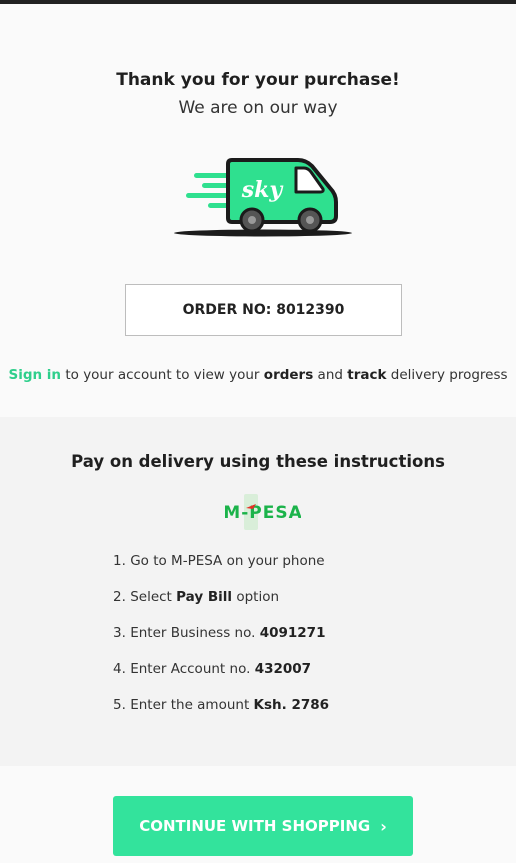  What do you see at coordinates (227, 310) in the screenshot?
I see `order-label: ORDER NO:` at bounding box center [227, 310].